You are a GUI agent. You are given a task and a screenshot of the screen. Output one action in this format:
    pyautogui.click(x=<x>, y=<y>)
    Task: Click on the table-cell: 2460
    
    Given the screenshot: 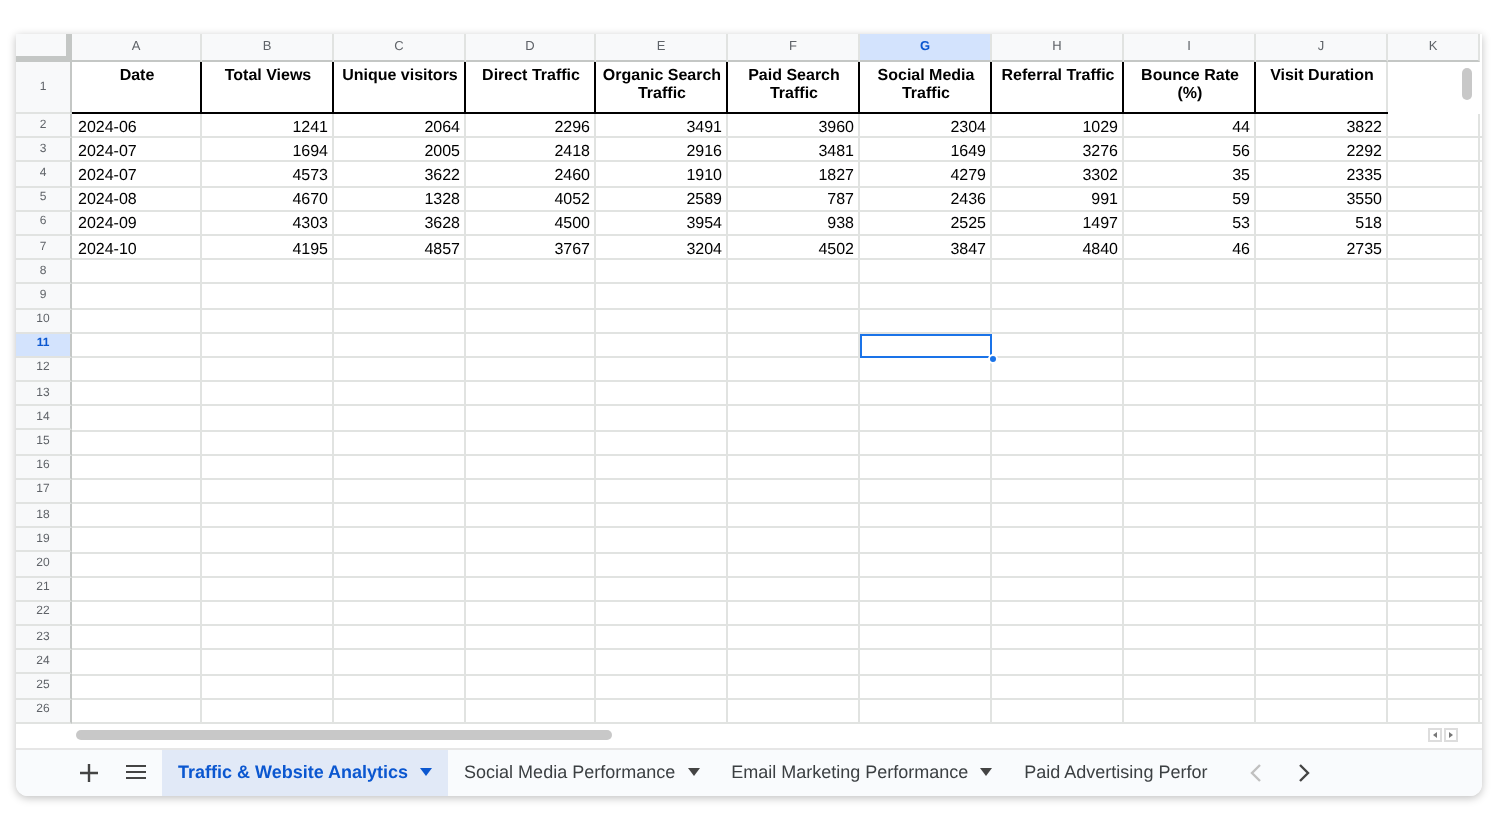 What is the action you would take?
    pyautogui.click(x=572, y=174)
    